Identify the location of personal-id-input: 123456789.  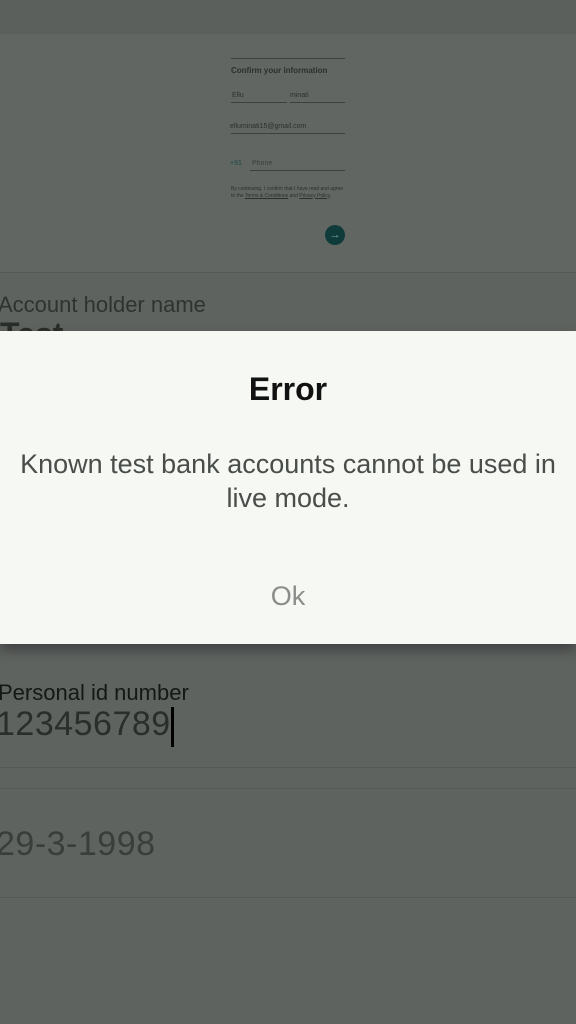
(85, 724).